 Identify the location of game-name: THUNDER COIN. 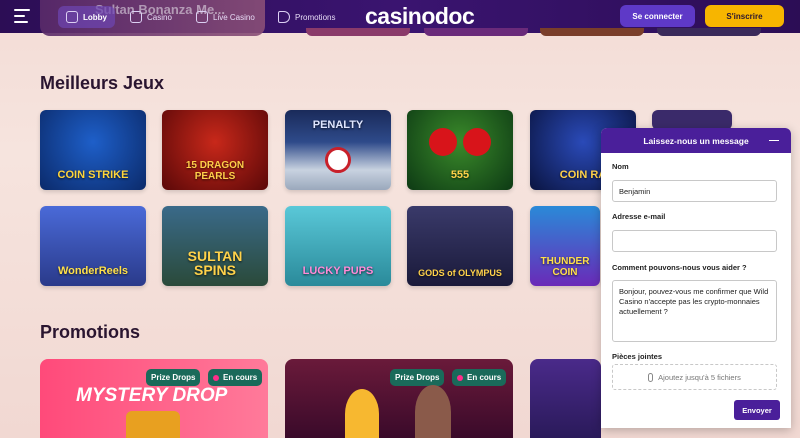
(565, 267).